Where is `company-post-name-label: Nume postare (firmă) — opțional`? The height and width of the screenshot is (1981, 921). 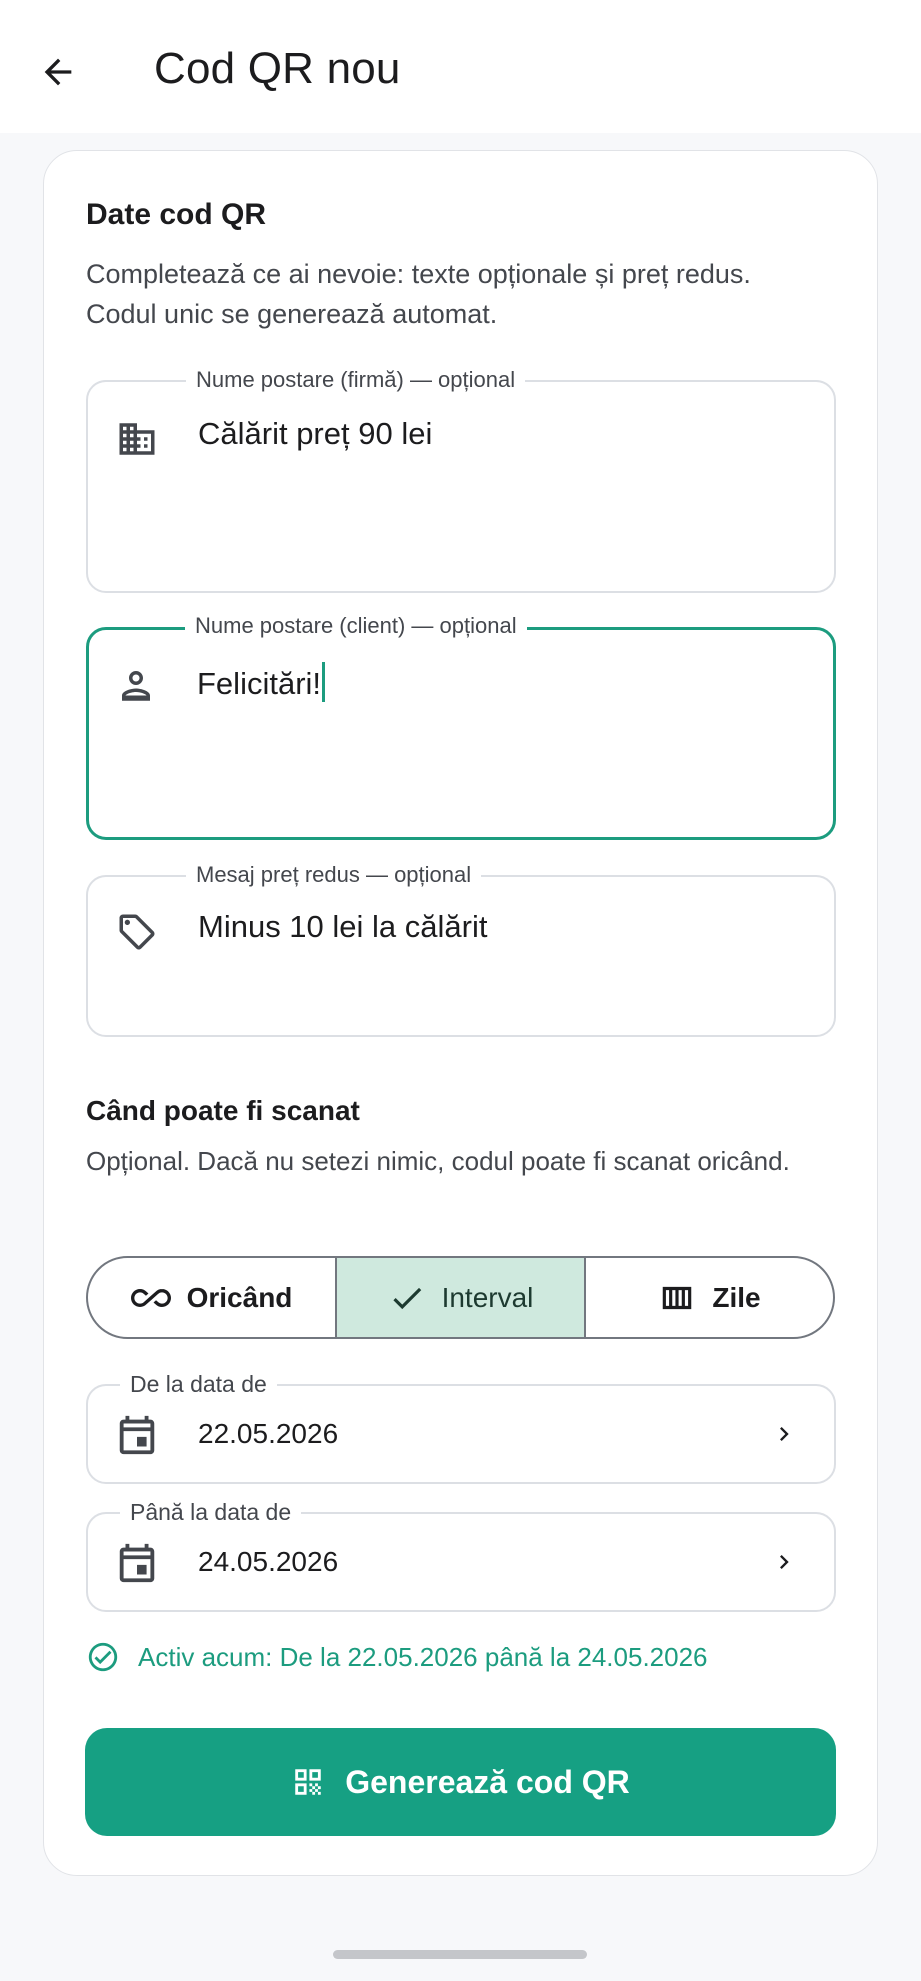
company-post-name-label: Nume postare (firmă) — opțional is located at coordinates (356, 380).